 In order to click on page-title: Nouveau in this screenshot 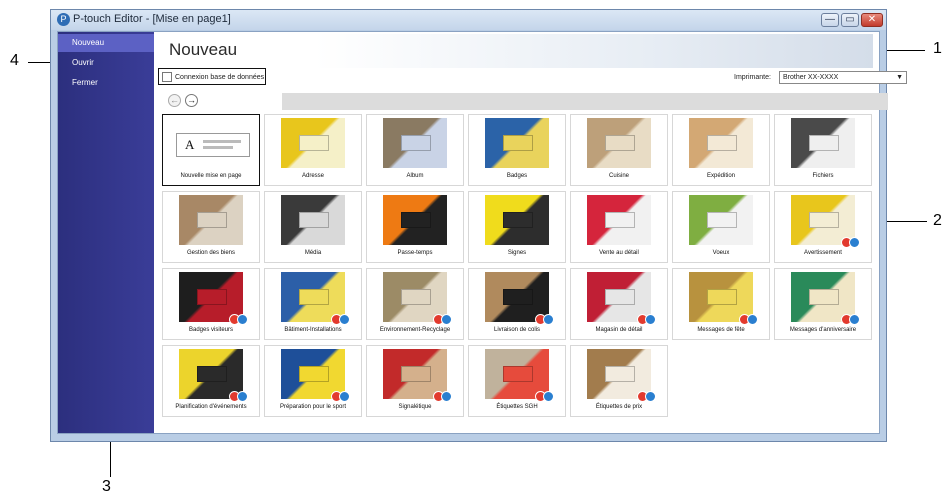, I will do `click(203, 49)`.